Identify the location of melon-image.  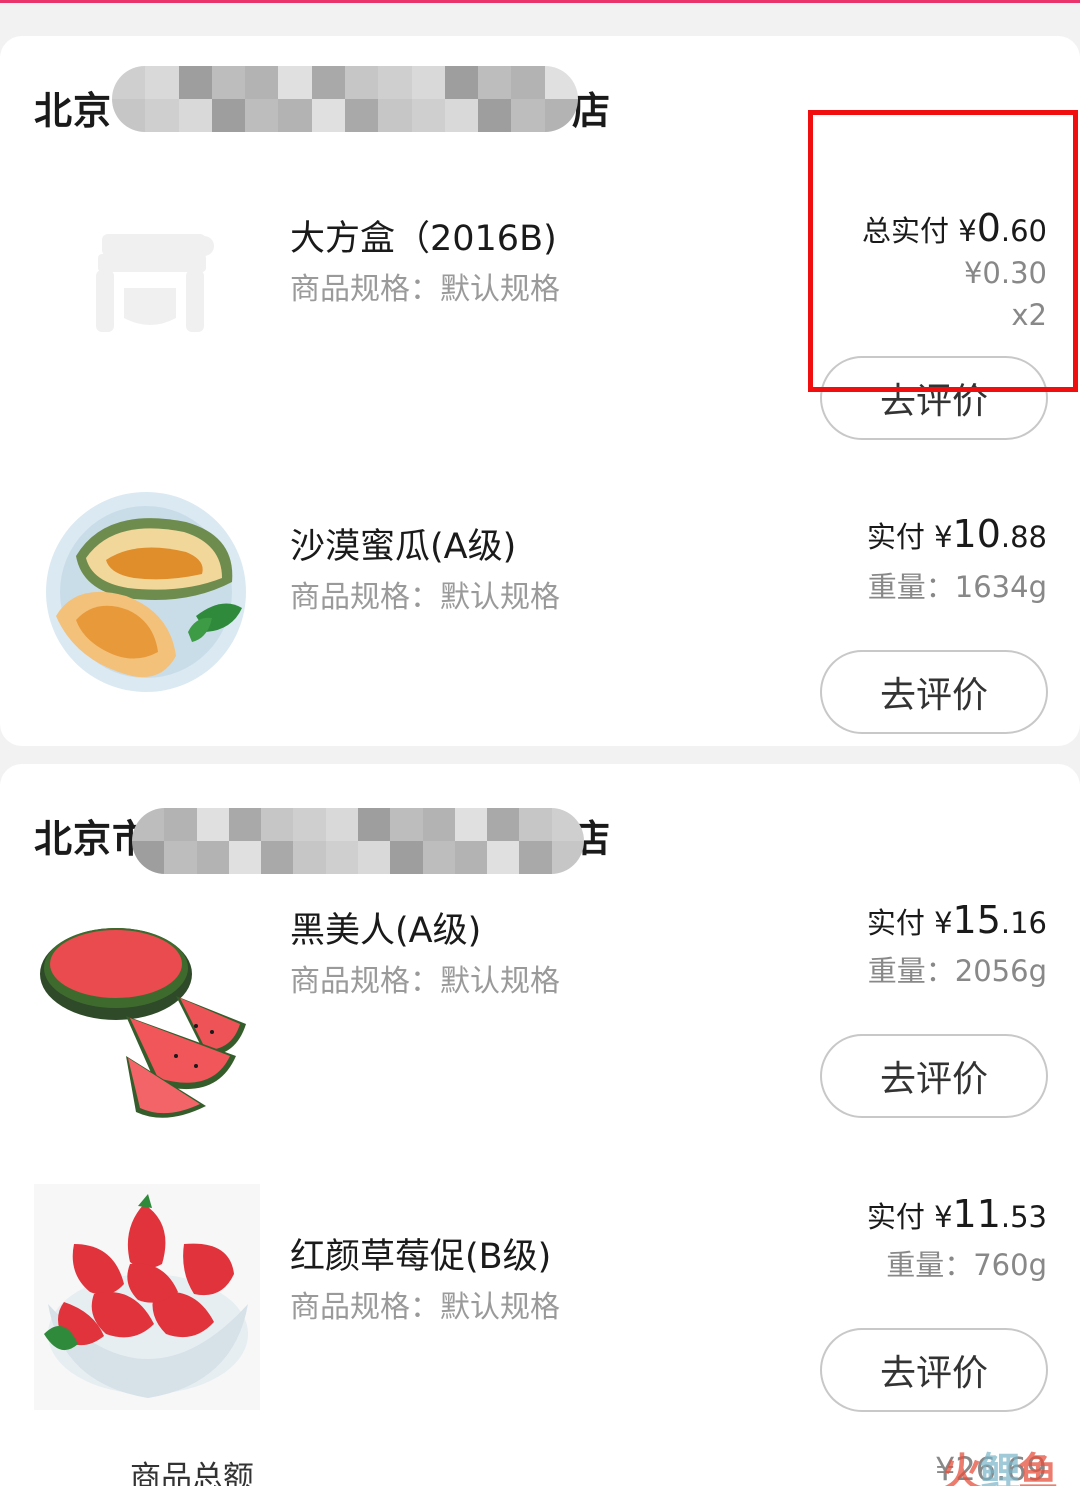
(149, 599).